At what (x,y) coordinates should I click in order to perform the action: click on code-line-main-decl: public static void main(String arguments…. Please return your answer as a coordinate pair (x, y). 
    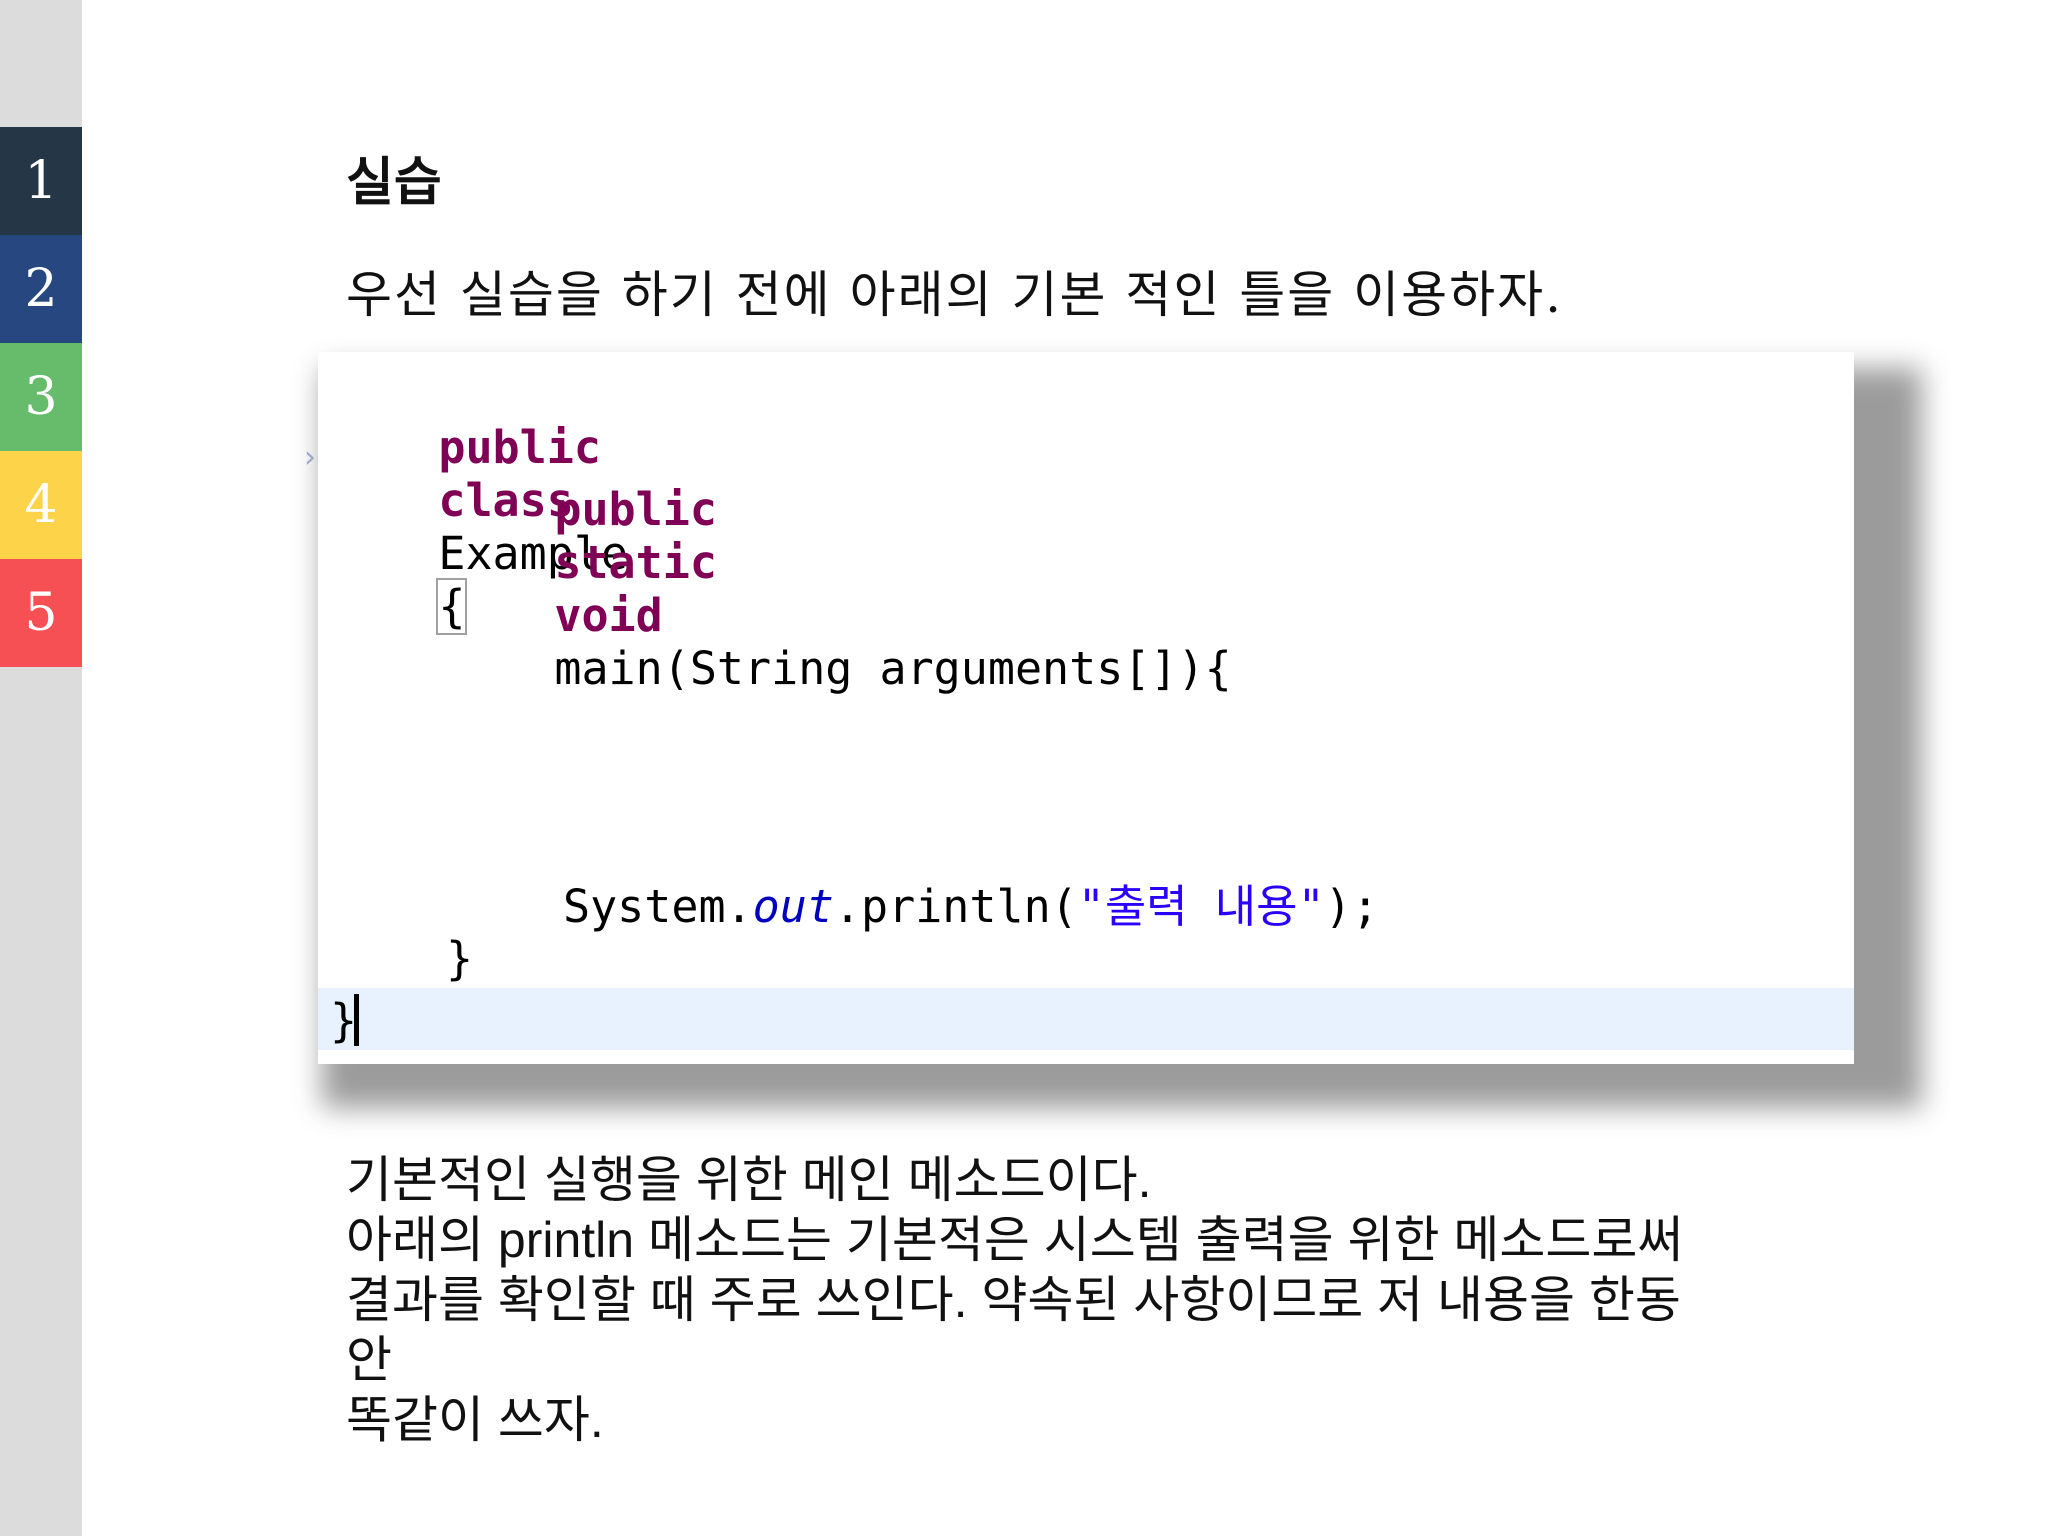
    Looking at the image, I should click on (839, 589).